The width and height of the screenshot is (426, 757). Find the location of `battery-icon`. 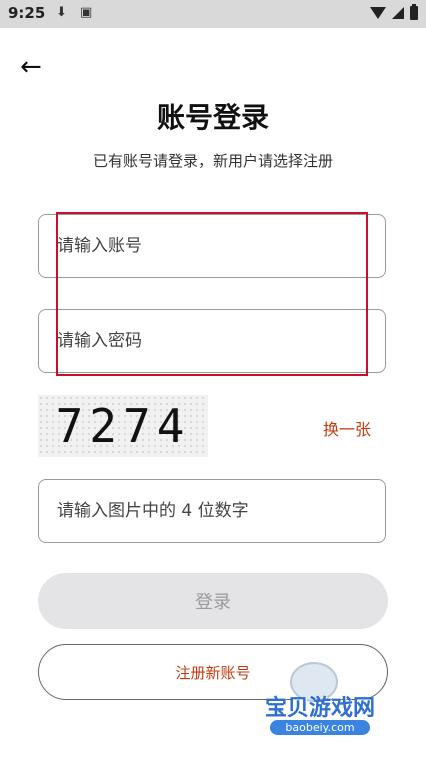

battery-icon is located at coordinates (414, 12).